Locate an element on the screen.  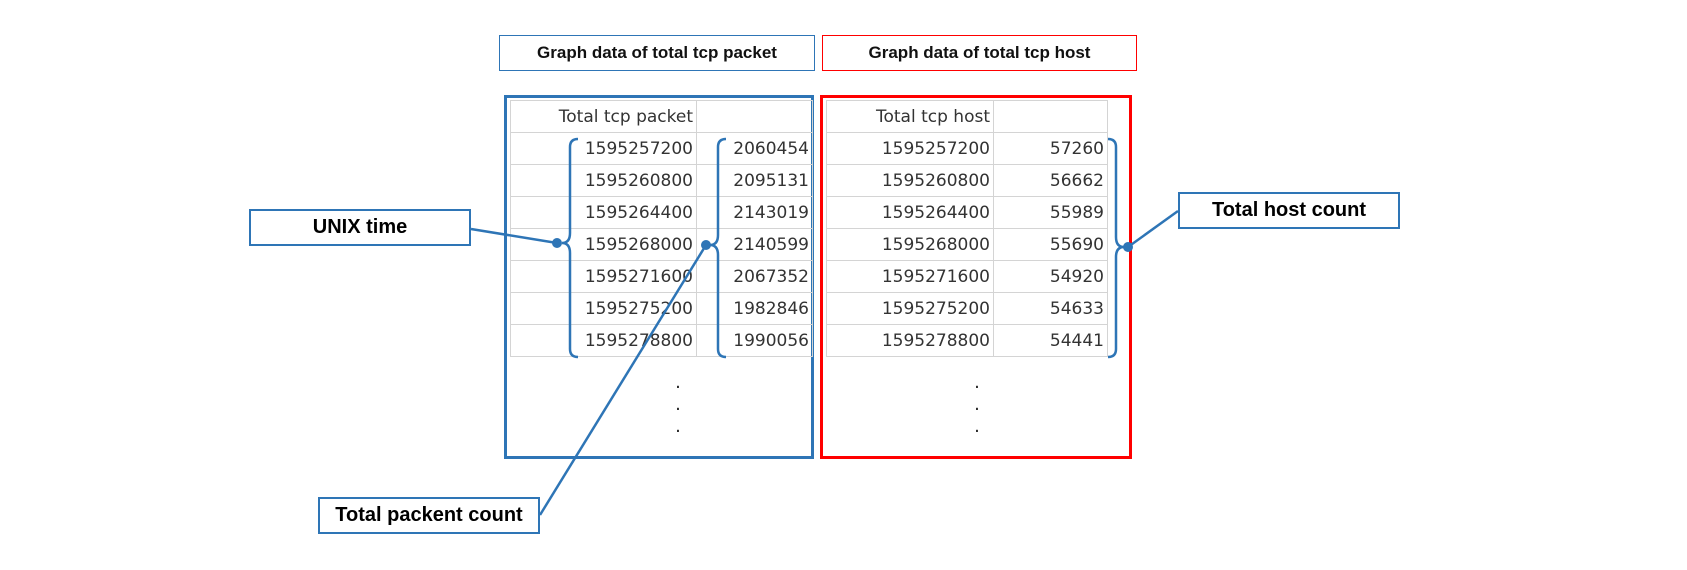
host-count-brace is located at coordinates (1116, 248).